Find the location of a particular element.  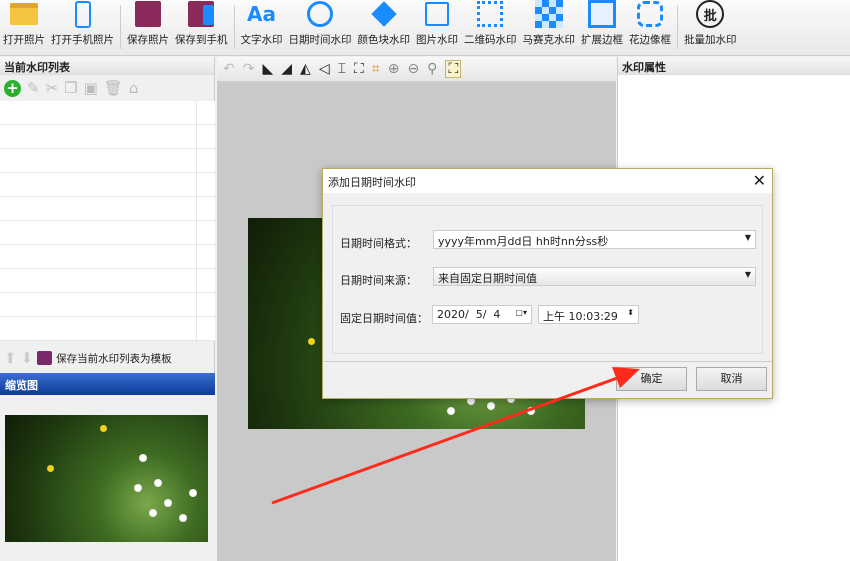

annotation-arrow is located at coordinates (455, 436).